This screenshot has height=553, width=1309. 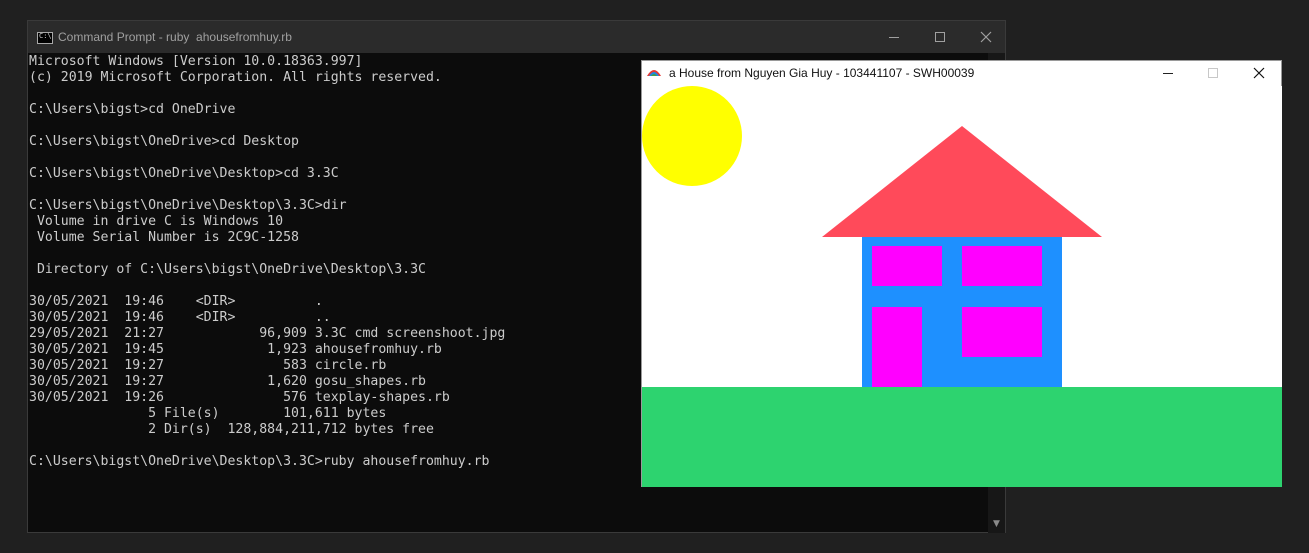 I want to click on cmd-window-title: Command Prompt - ruby ahousefromhuy.rb, so click(x=175, y=37).